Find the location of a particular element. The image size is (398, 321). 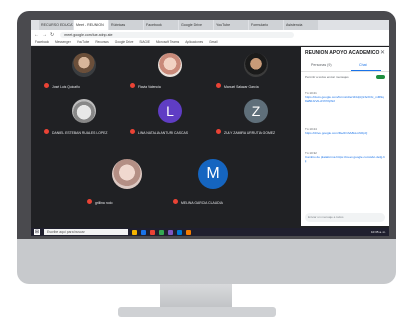

bookmark: Google Drive is located at coordinates (124, 42).